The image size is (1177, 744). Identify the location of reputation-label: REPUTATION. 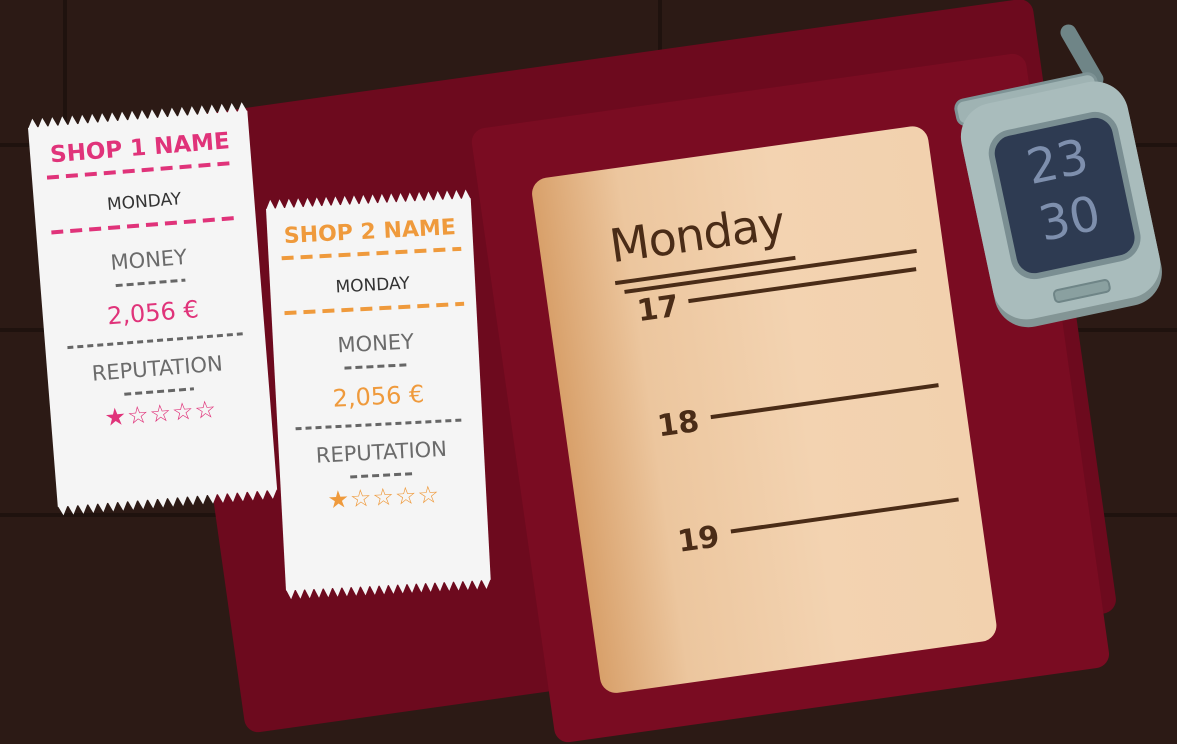
(381, 452).